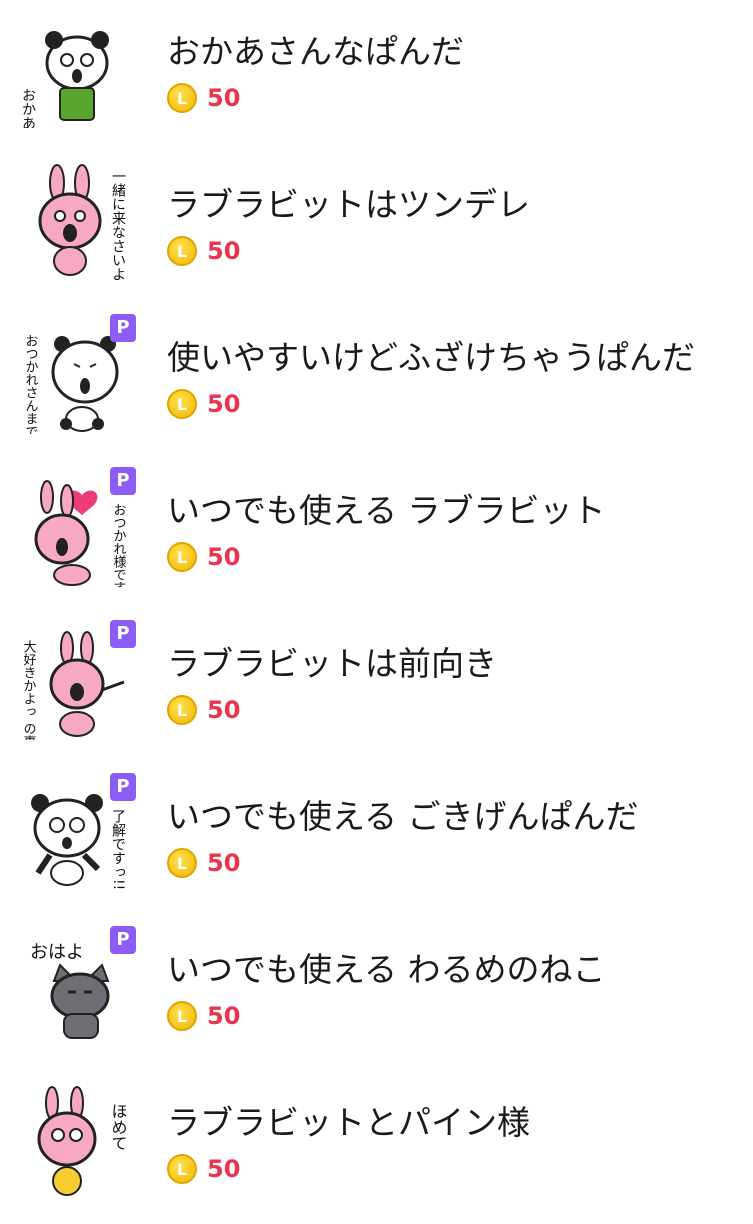 This screenshot has width=753, height=1224. I want to click on sticker-thumb-text: おかあさん 登場っ, so click(29, 108).